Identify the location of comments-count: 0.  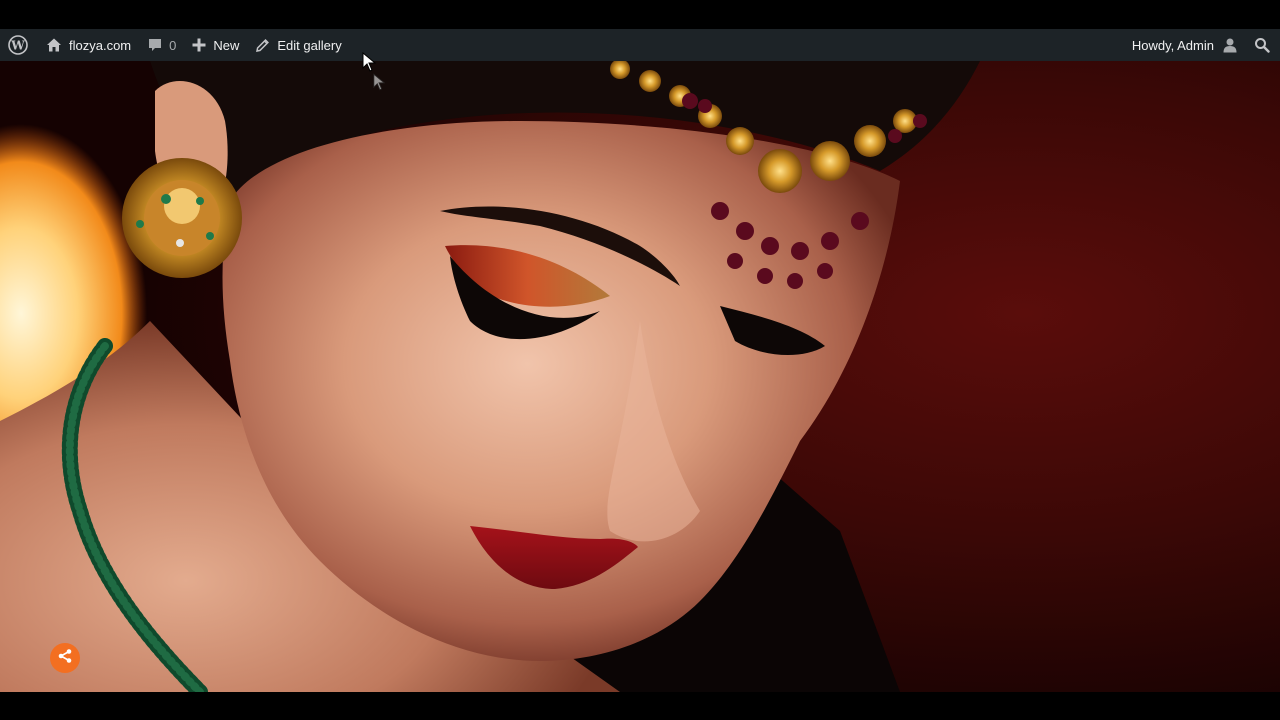
(173, 45).